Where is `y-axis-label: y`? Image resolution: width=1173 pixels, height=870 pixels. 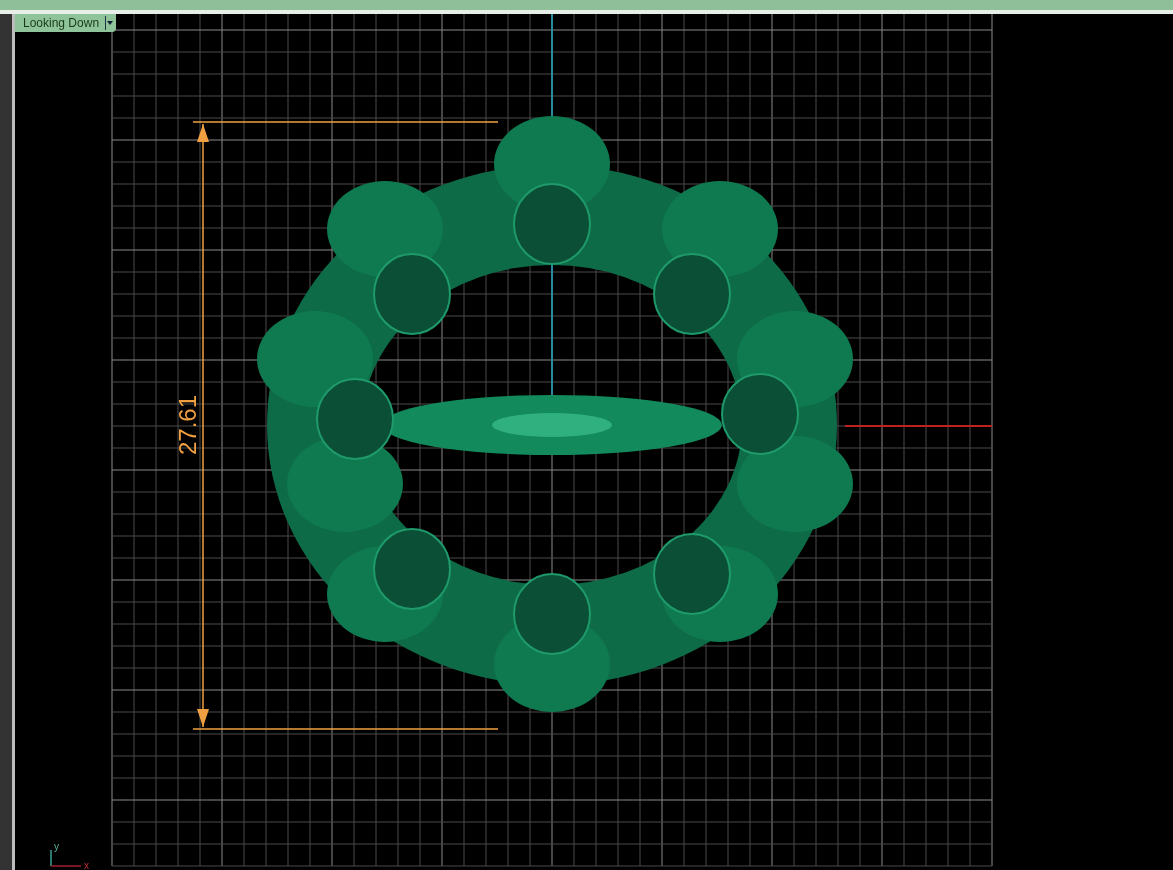
y-axis-label: y is located at coordinates (56, 846).